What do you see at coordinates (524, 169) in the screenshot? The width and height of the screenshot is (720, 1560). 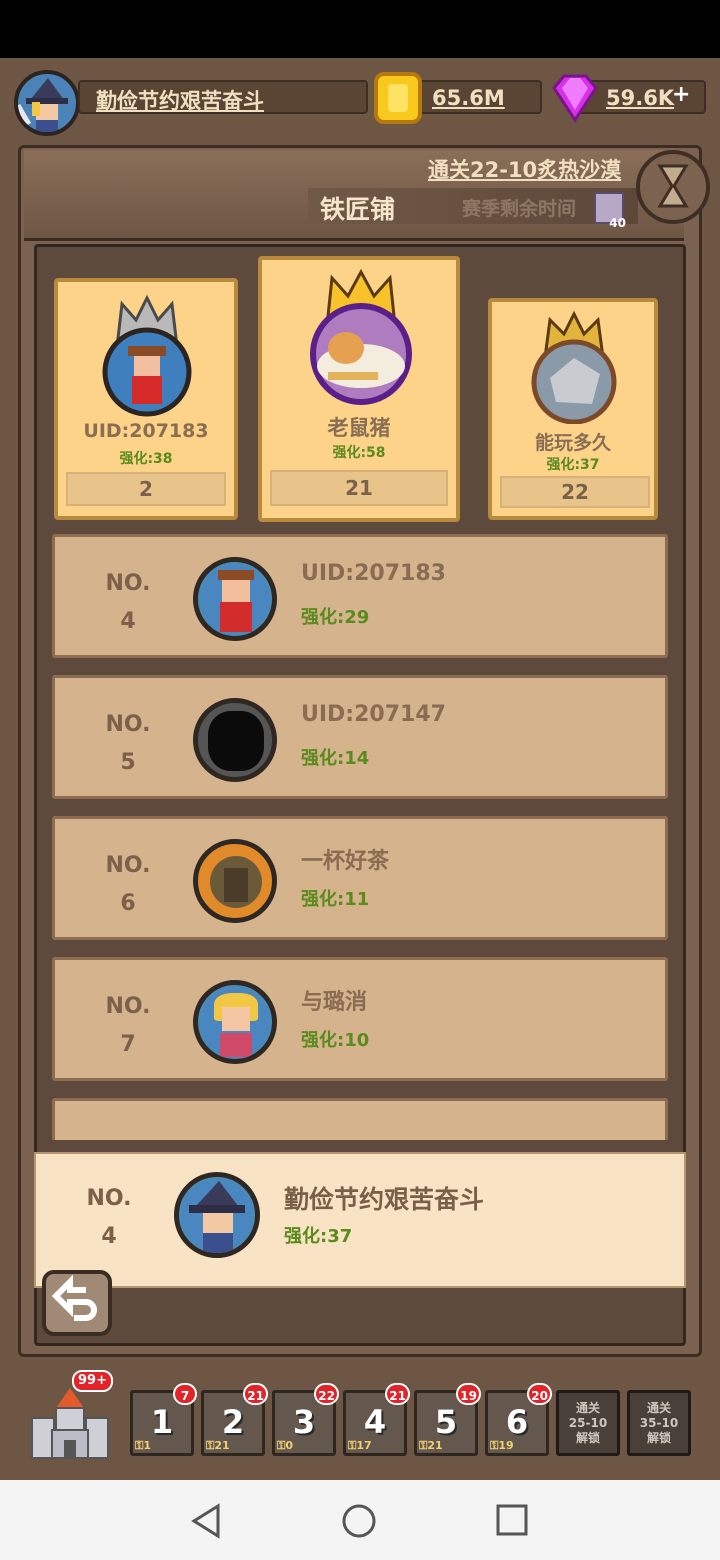 I see `stage-link: 通关22-10炙热沙漠` at bounding box center [524, 169].